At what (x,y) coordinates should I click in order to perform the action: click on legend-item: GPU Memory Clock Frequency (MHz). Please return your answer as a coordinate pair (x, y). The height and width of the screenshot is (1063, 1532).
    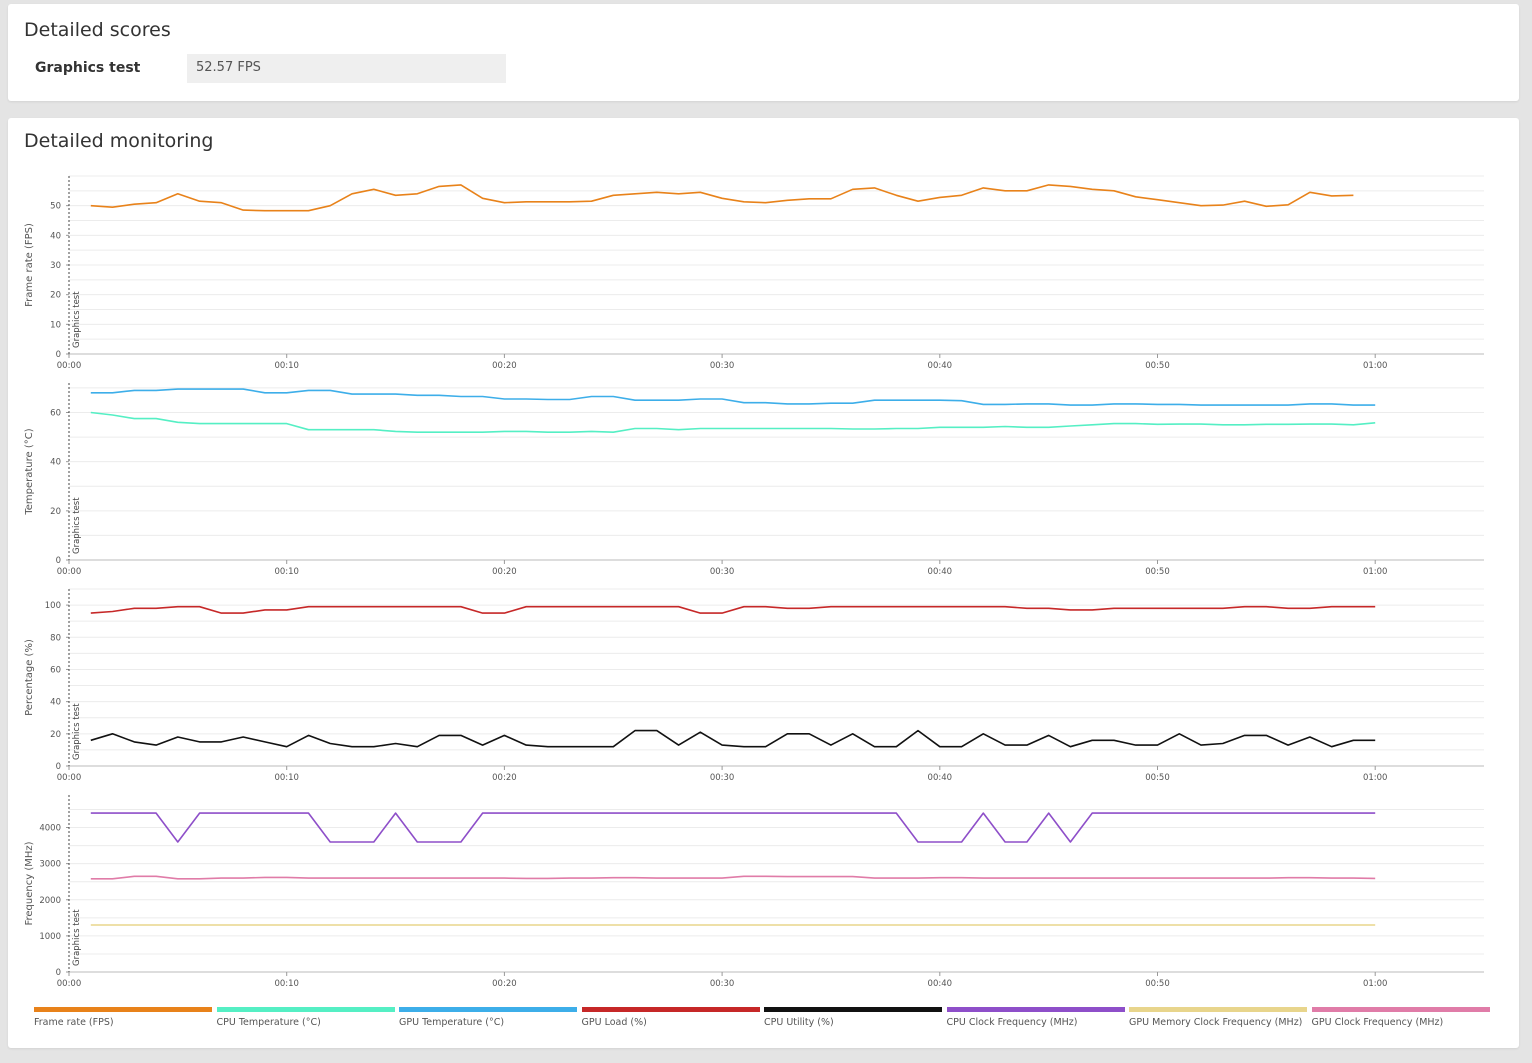
    Looking at the image, I should click on (1218, 1017).